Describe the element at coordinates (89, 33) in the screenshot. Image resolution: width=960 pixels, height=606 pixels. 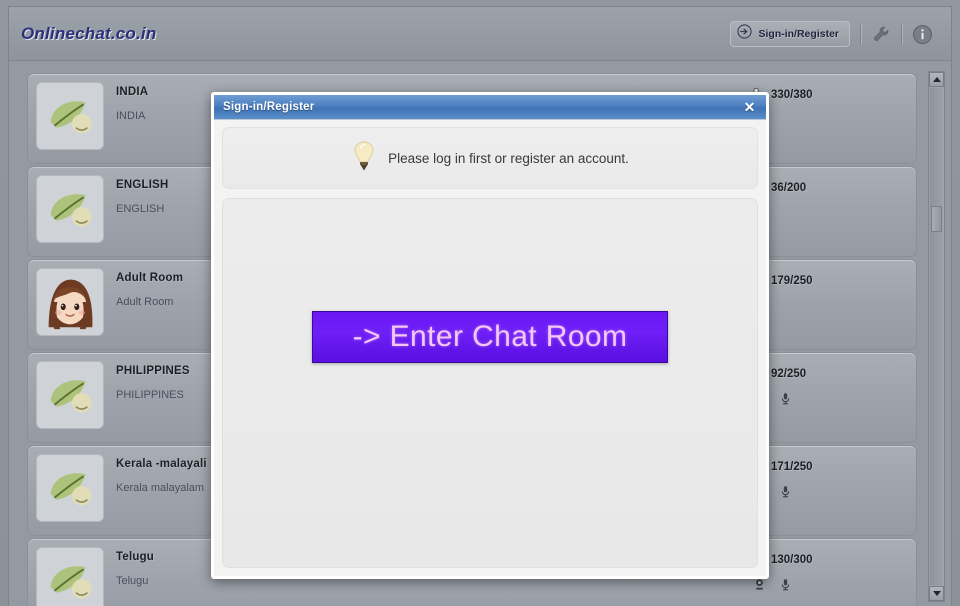
I see `site-logo: Onlinechat.co.in` at that location.